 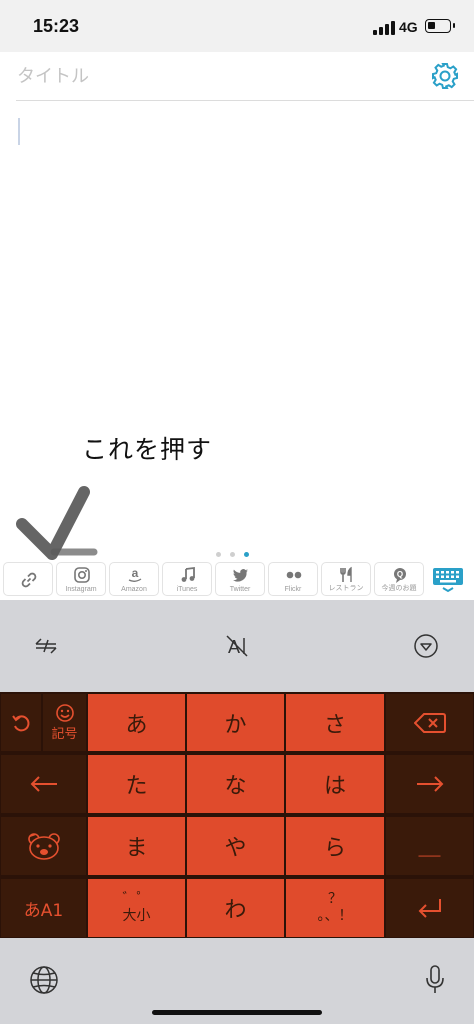 I want to click on itunes-button: iTunes, so click(x=187, y=579).